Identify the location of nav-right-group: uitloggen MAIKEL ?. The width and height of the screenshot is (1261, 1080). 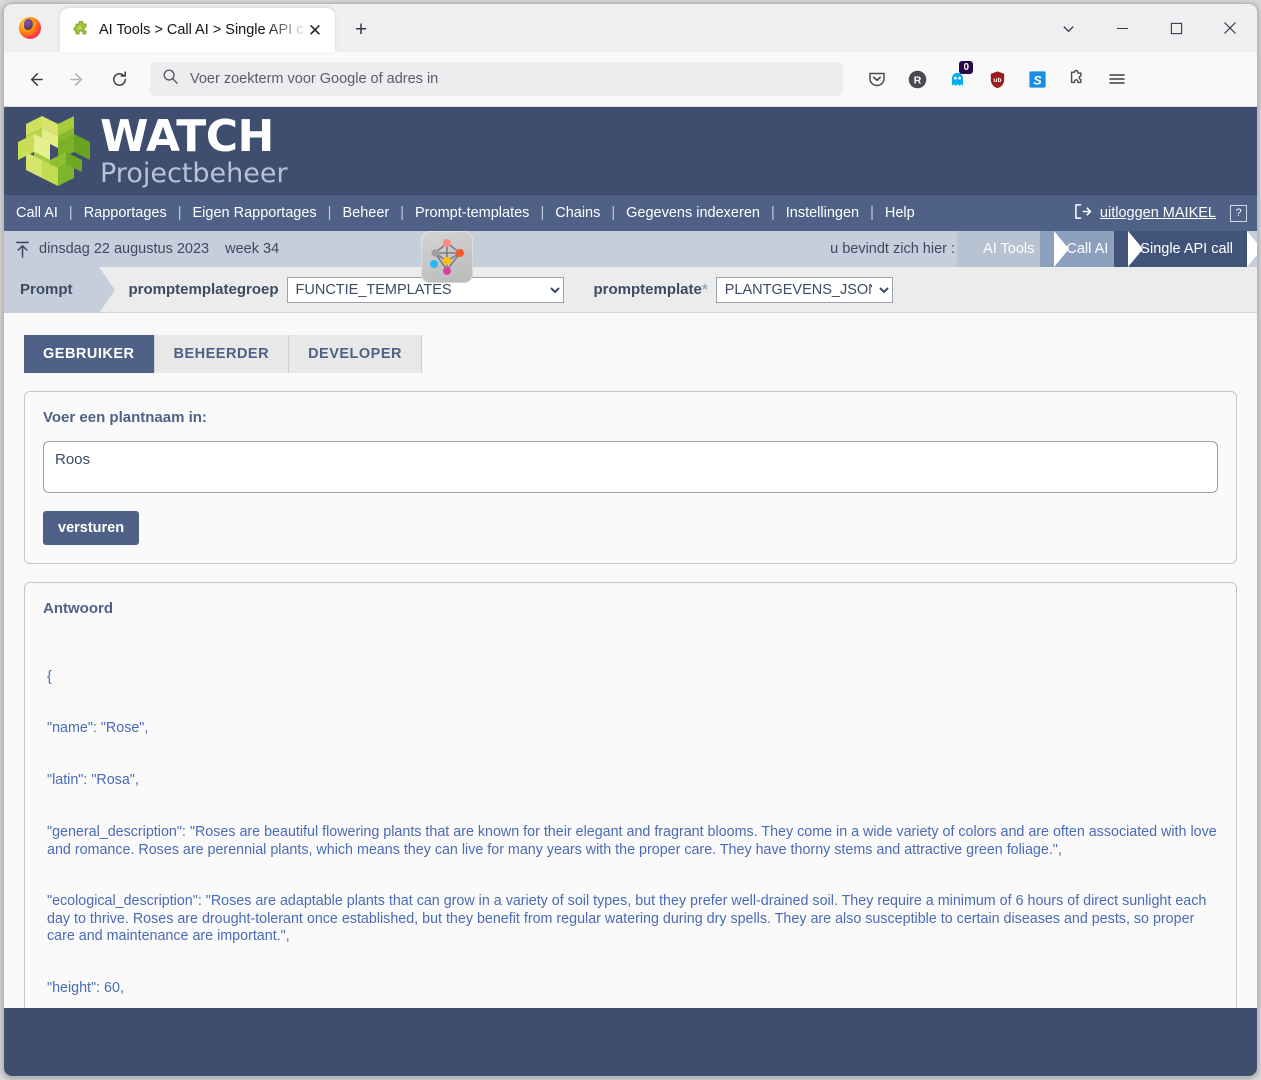
(1160, 213).